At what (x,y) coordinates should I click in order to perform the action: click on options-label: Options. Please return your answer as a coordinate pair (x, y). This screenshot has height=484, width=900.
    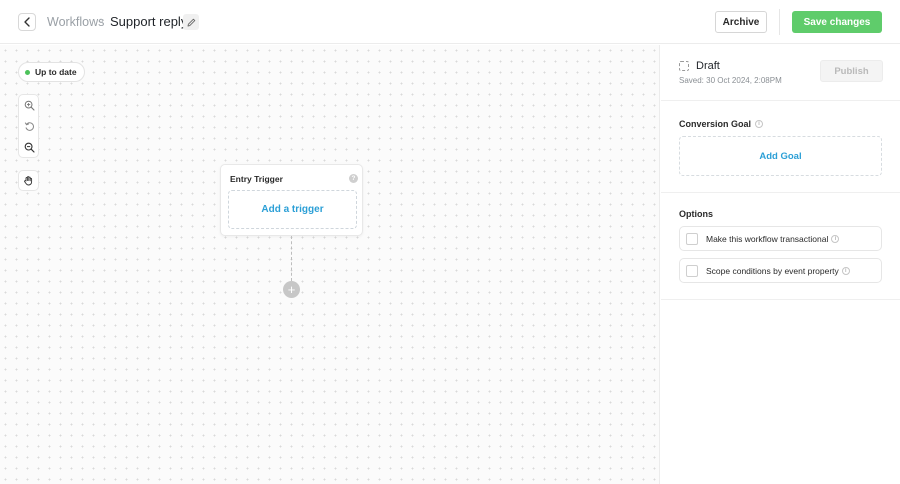
    Looking at the image, I should click on (696, 214).